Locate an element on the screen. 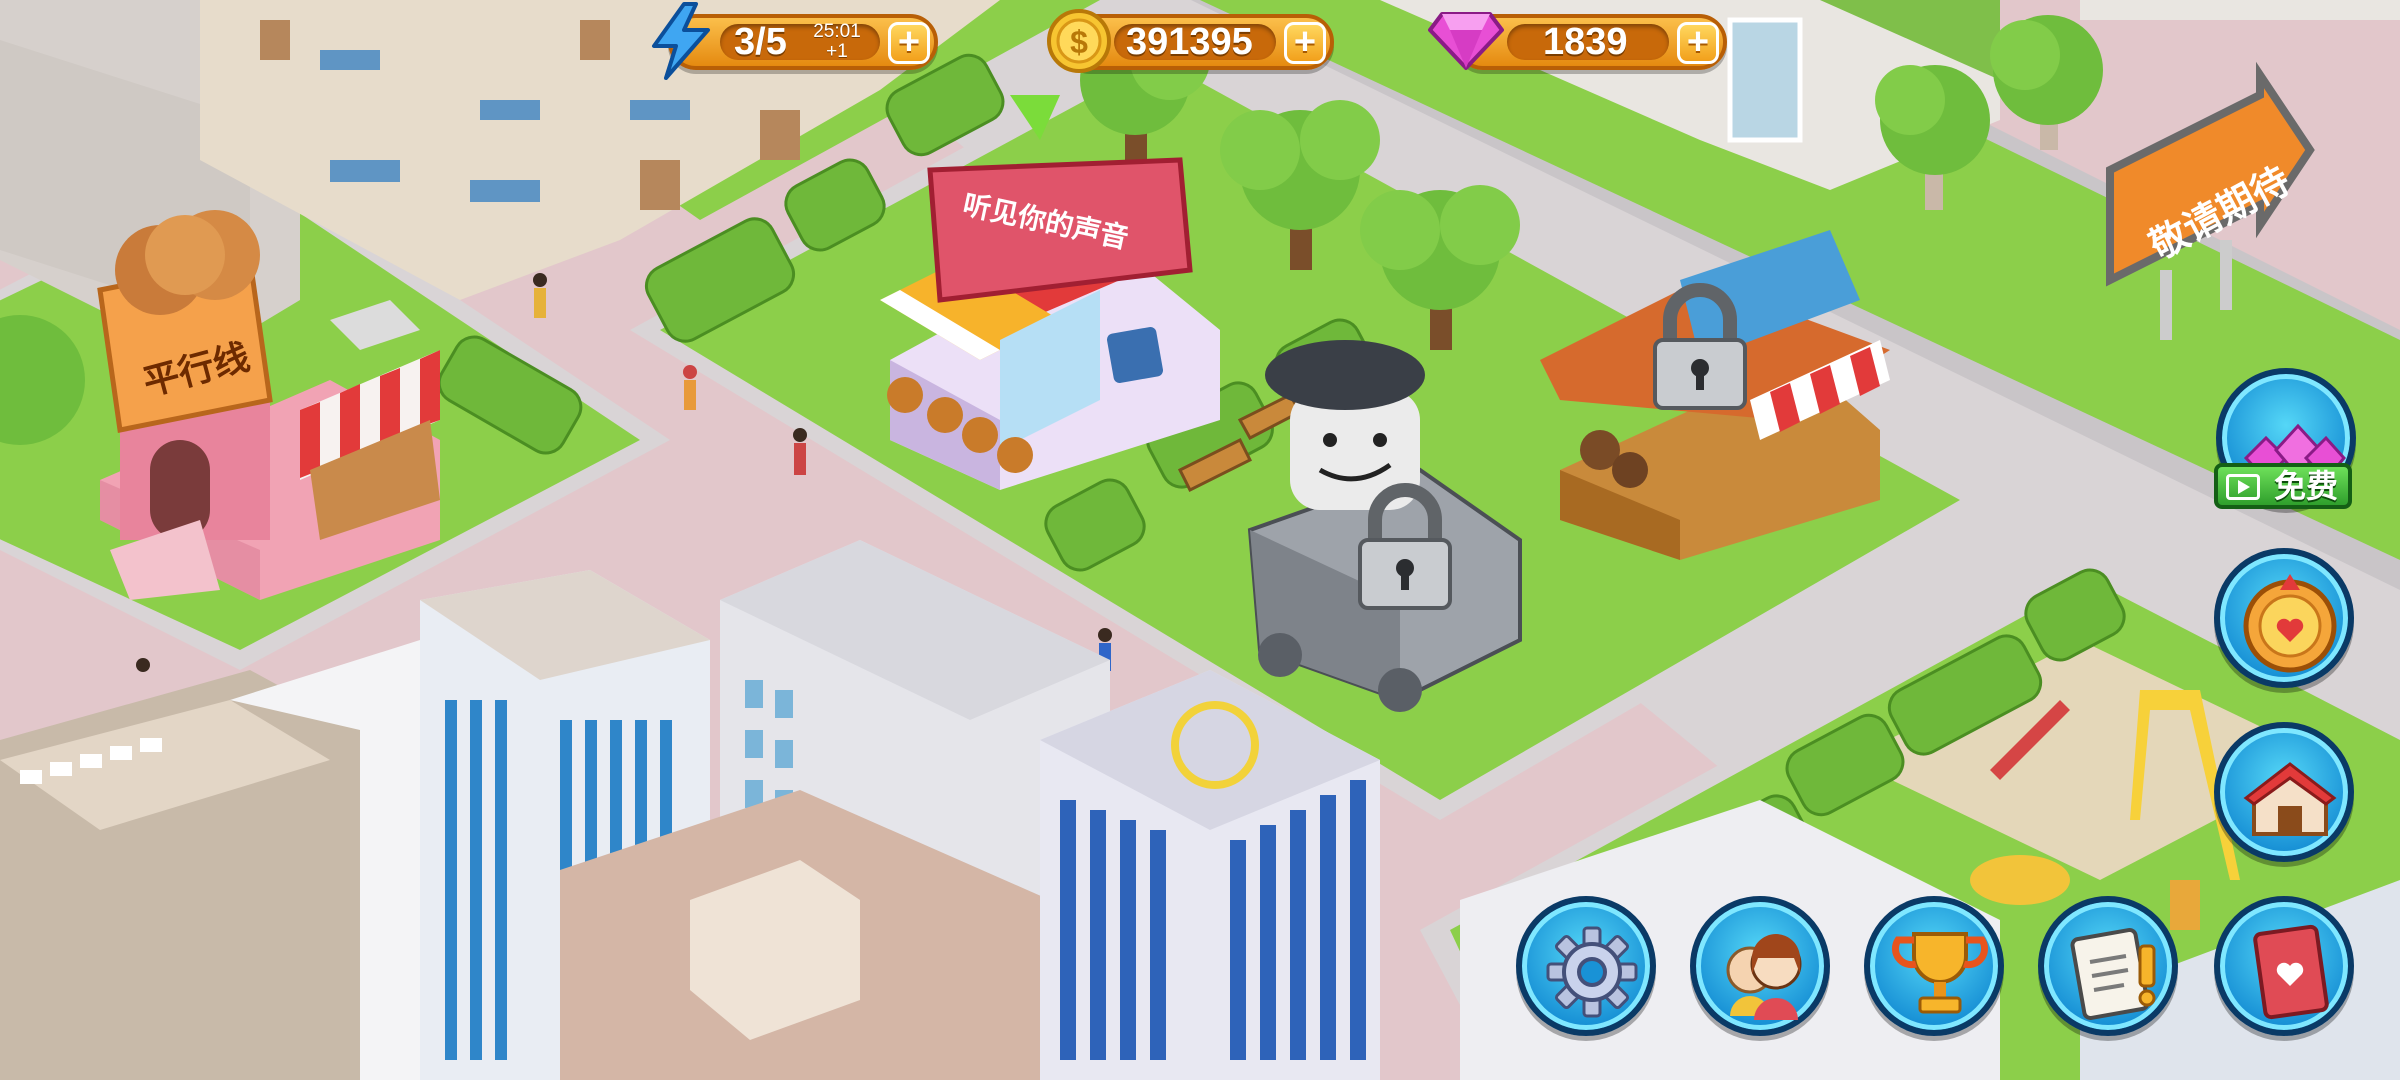  lightning-icon is located at coordinates (681, 41).